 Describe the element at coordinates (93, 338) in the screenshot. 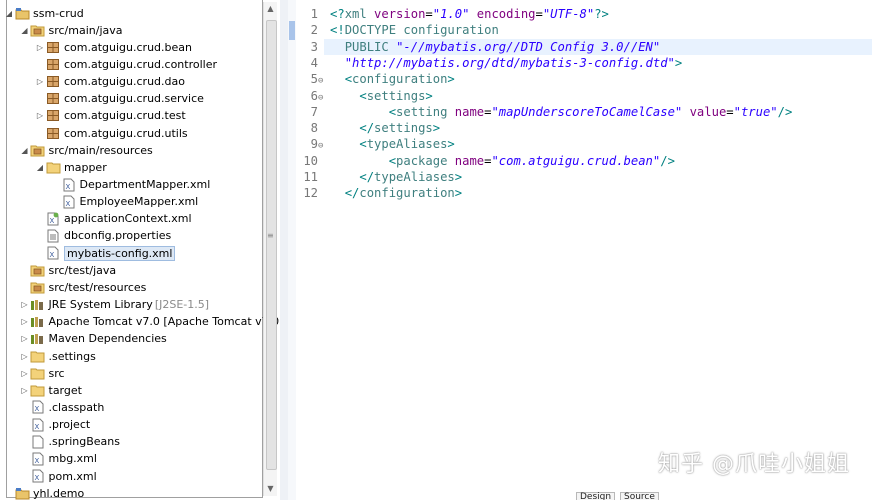

I see `tree-item: ▷ Maven Dependencies` at that location.